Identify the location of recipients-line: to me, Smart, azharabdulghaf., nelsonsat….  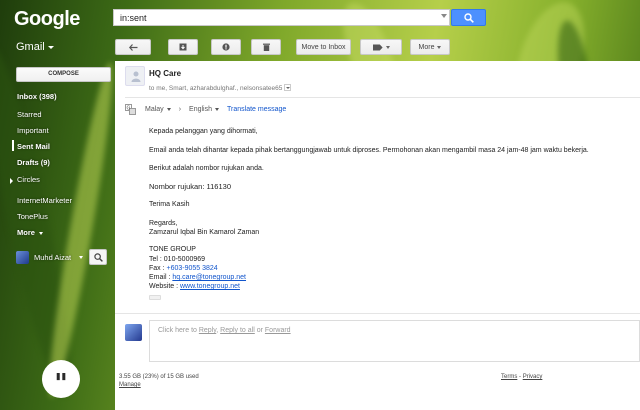
(220, 87).